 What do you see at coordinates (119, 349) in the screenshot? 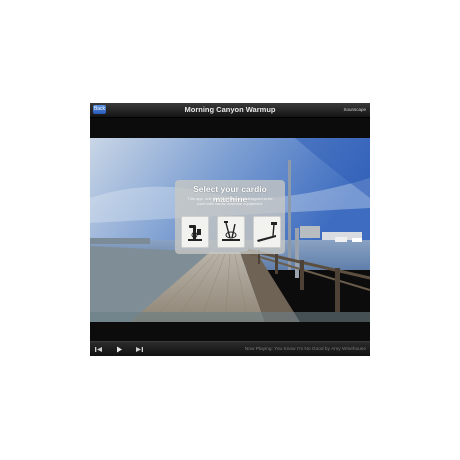
I see `play-icon` at bounding box center [119, 349].